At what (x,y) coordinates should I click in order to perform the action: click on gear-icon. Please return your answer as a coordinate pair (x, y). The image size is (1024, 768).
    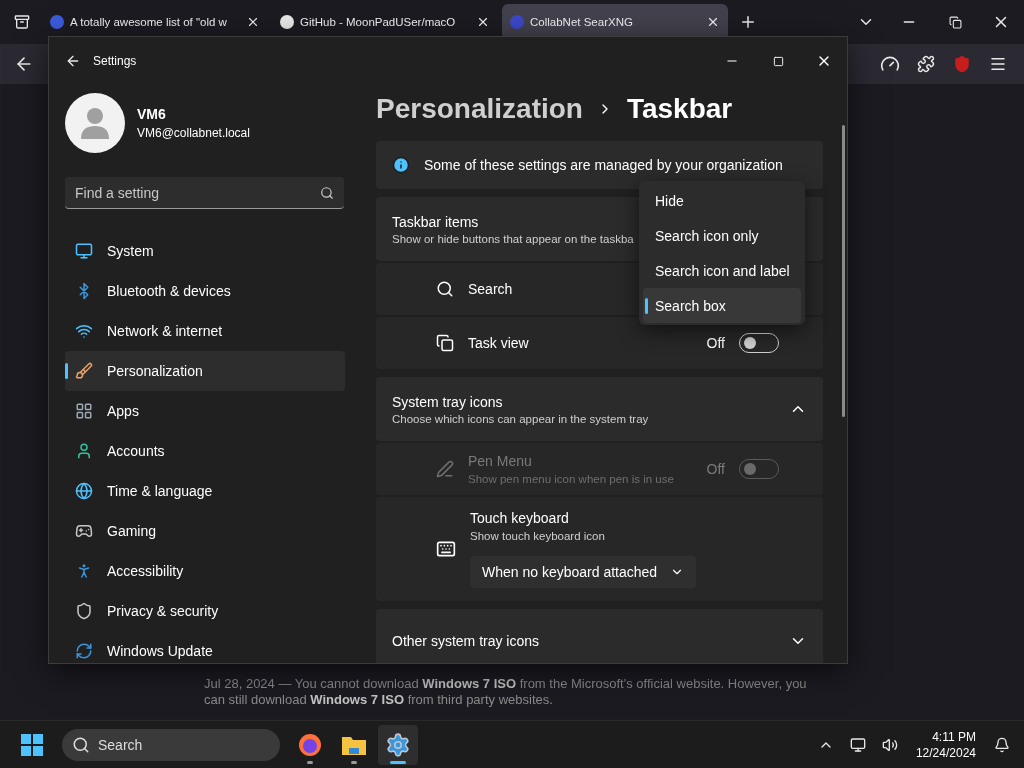
    Looking at the image, I should click on (398, 744).